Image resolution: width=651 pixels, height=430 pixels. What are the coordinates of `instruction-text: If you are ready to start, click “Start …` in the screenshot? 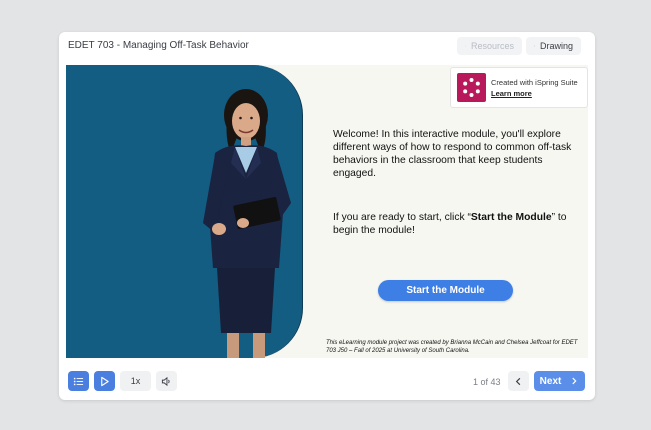 It's located at (458, 224).